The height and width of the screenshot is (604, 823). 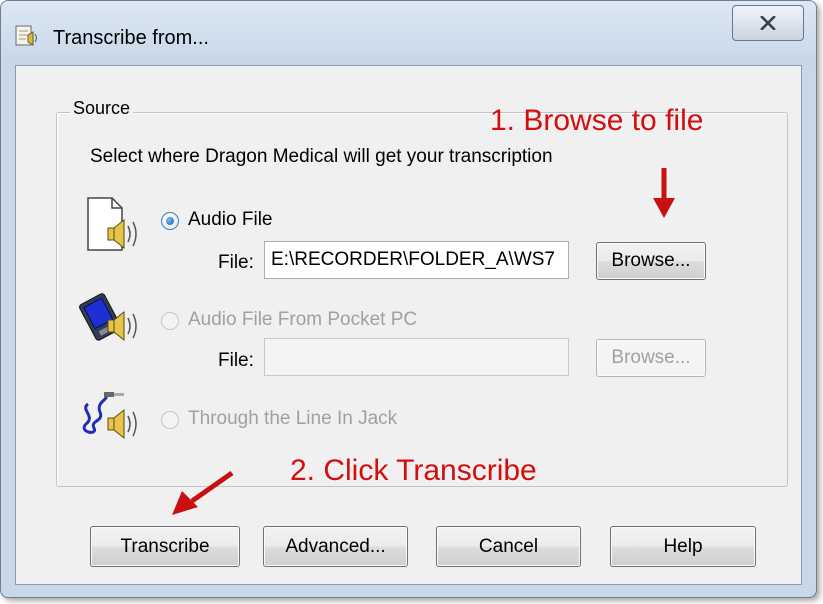 I want to click on annotation-step-1: 1. Browse to file, so click(x=597, y=120).